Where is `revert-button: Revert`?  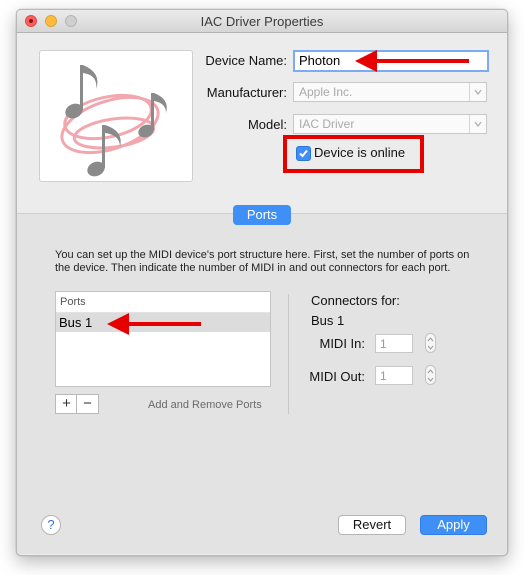
revert-button: Revert is located at coordinates (372, 525).